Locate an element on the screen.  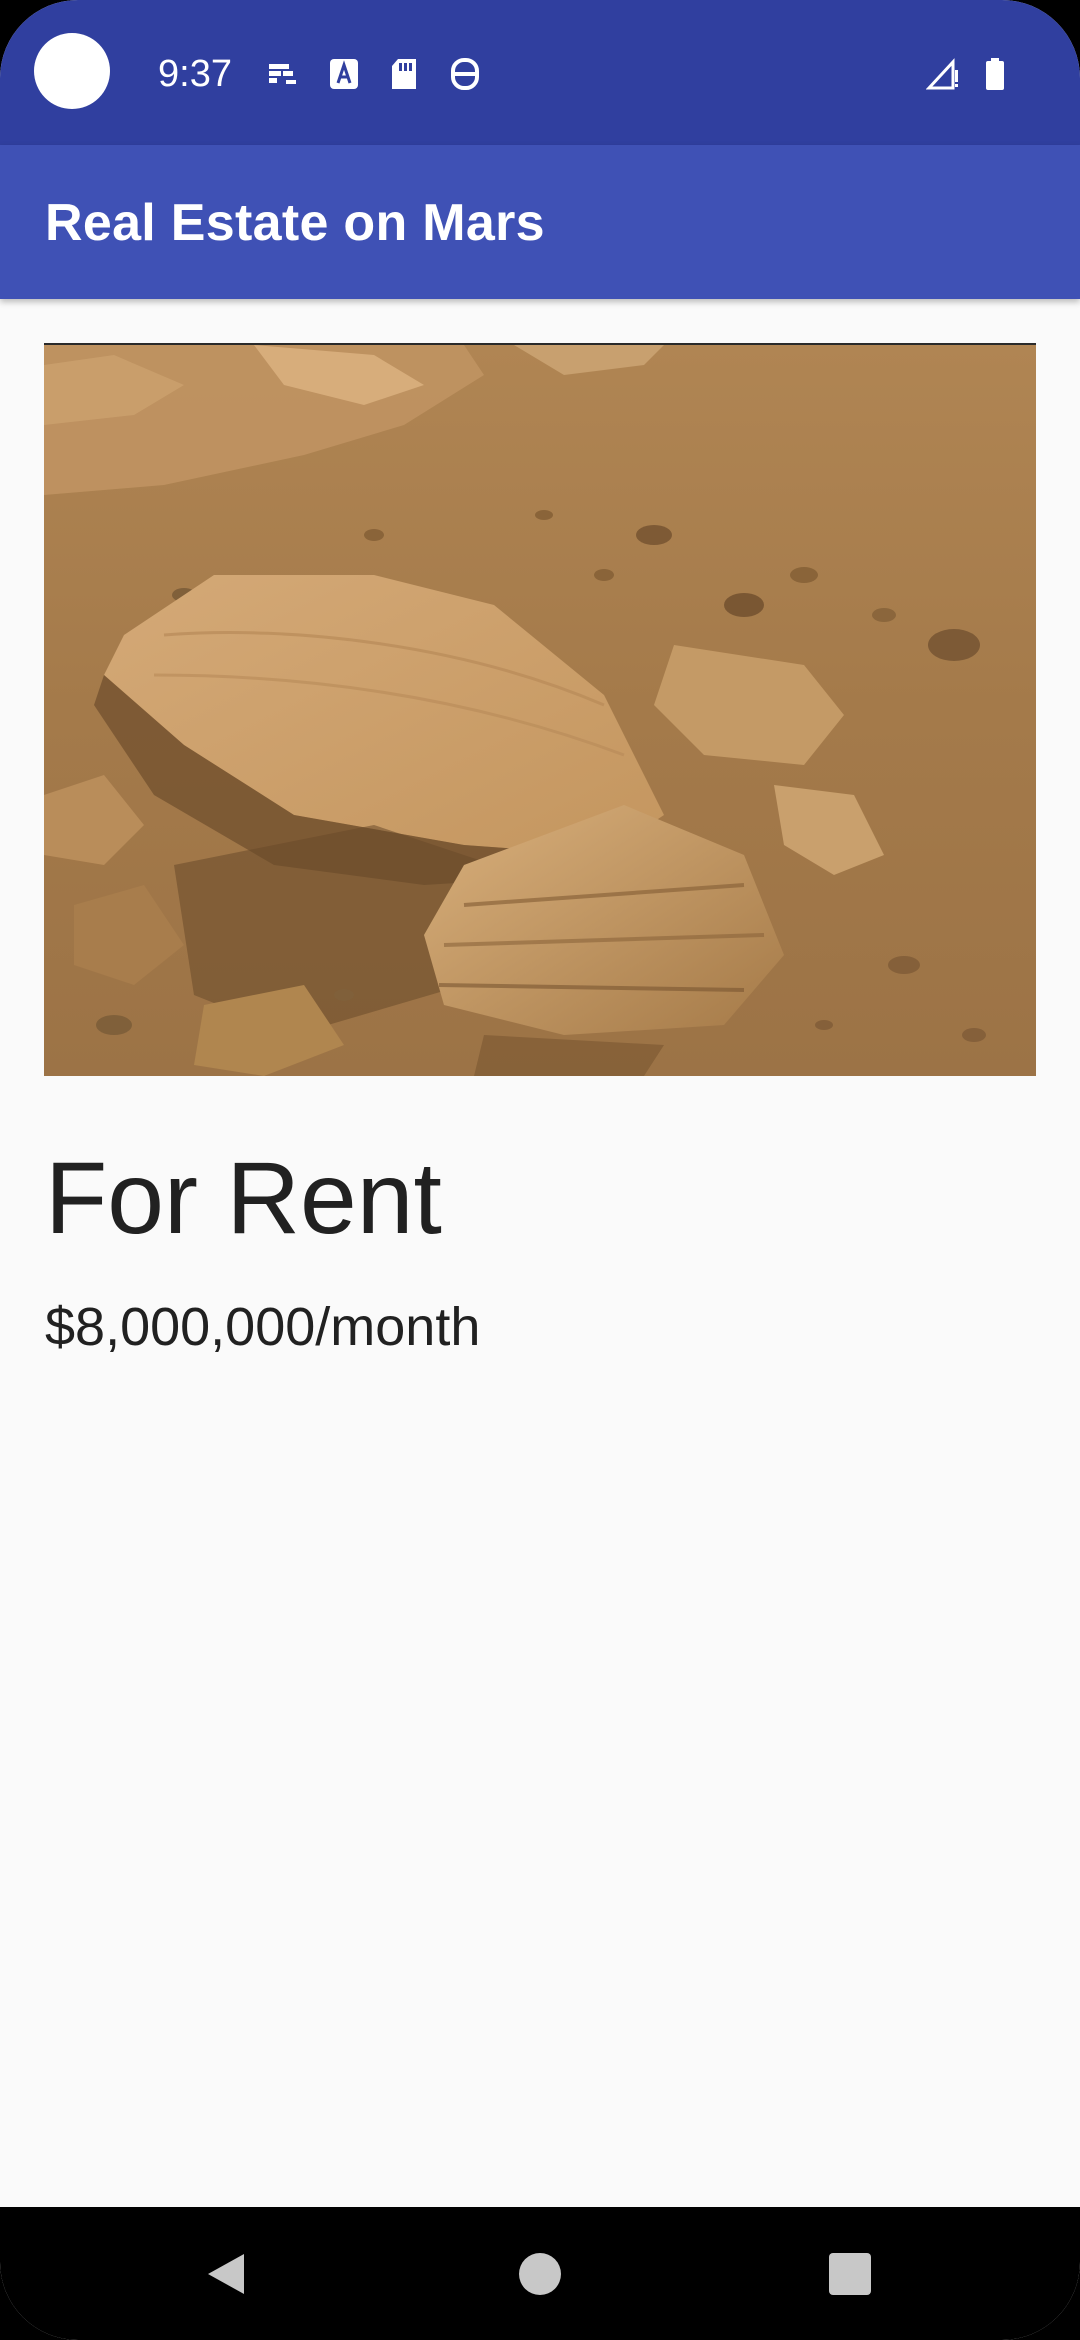
listing-type: For Rent is located at coordinates (243, 1198).